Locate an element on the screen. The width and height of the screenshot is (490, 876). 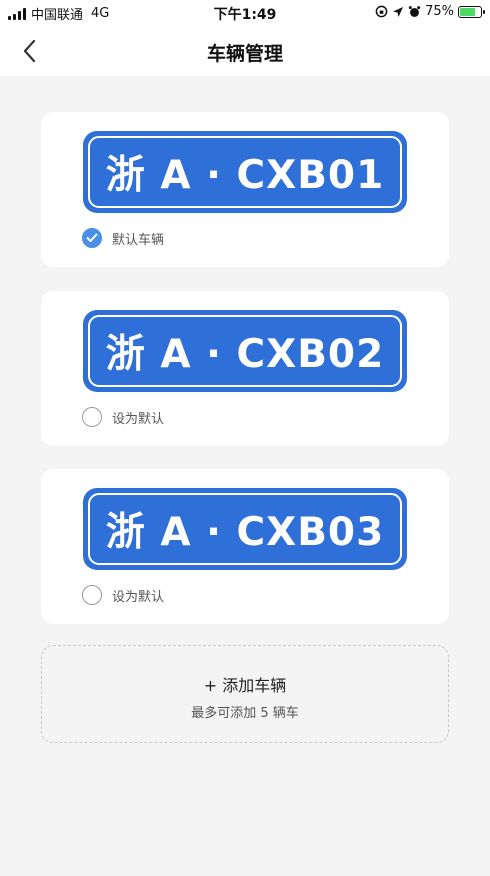
add-vehicle-button: + 添加车辆 最多可添加 5 辆车 is located at coordinates (245, 694).